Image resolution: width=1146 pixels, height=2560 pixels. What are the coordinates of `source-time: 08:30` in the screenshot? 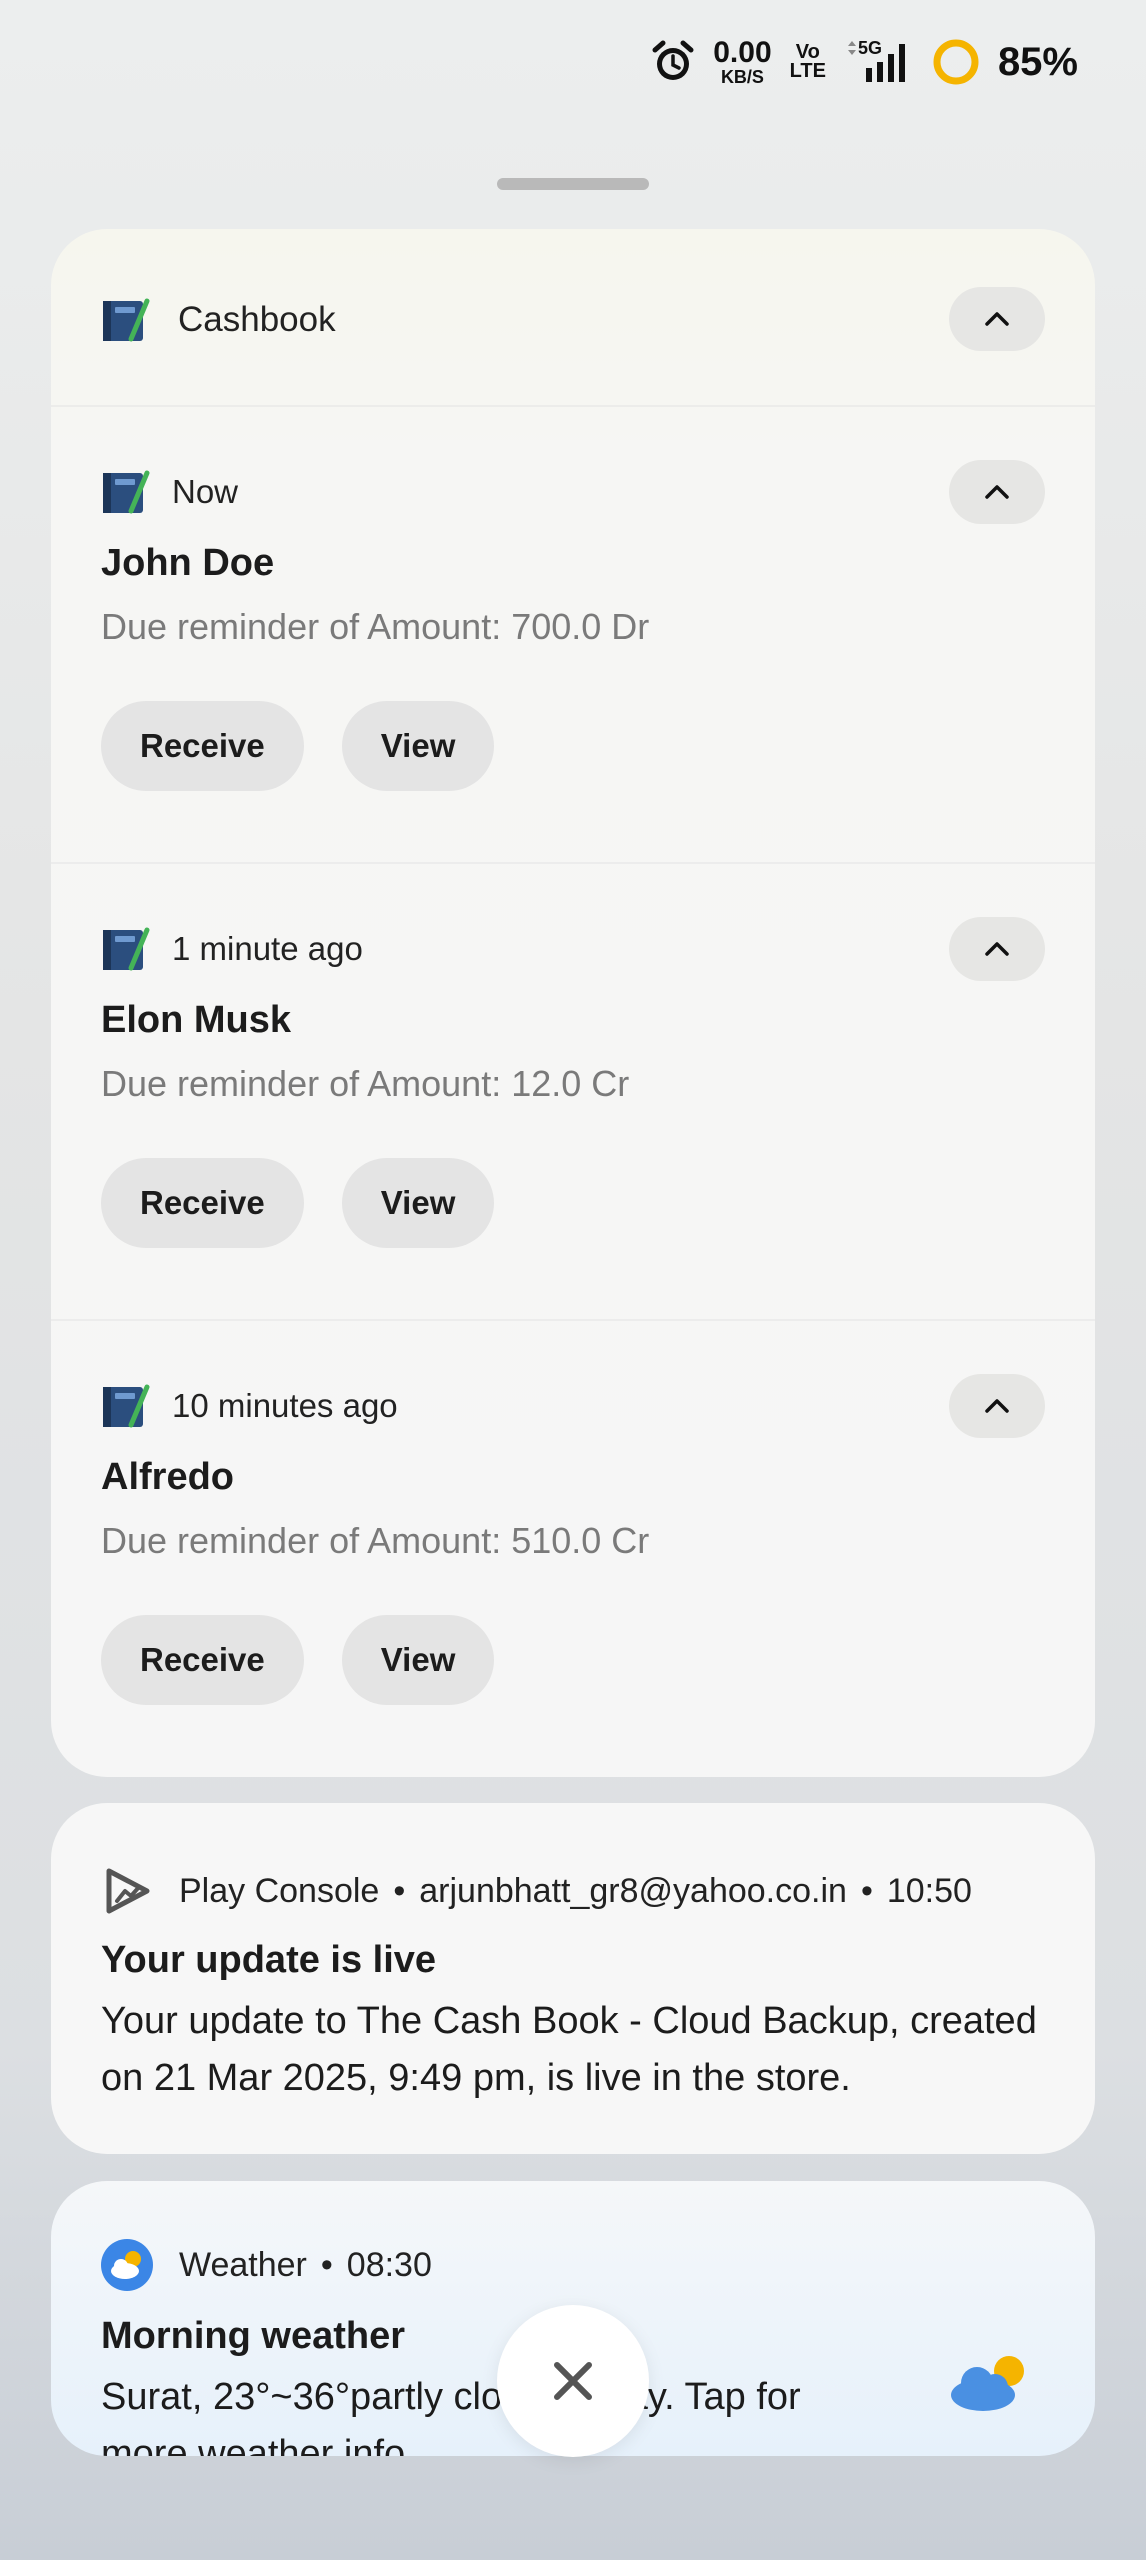 It's located at (389, 2264).